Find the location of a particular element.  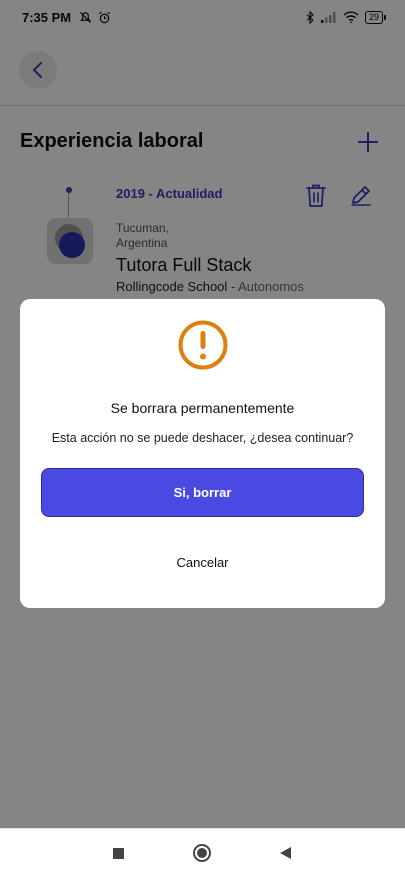

recent-apps-icon is located at coordinates (118, 853).